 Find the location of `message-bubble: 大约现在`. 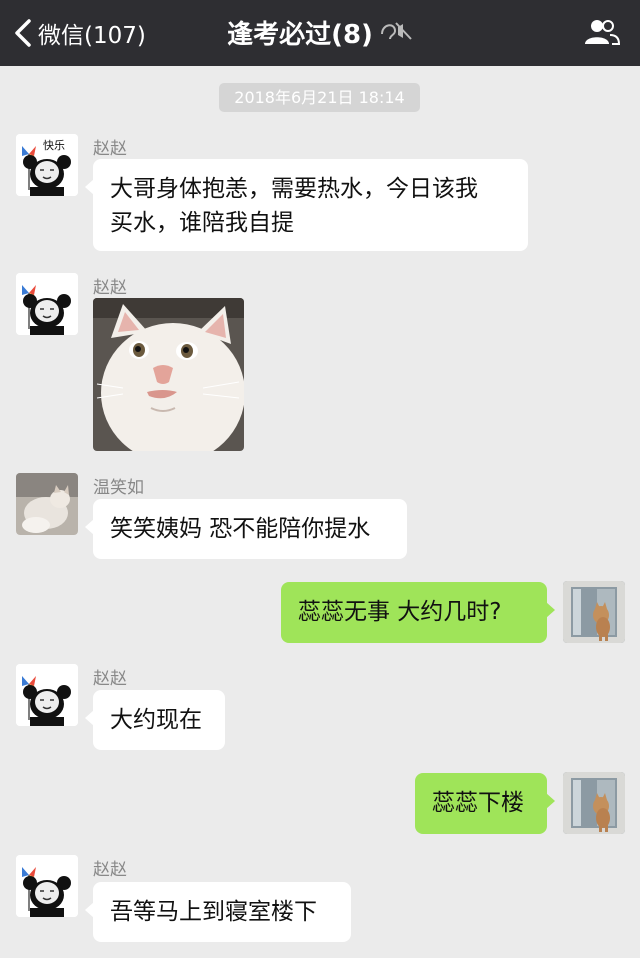

message-bubble: 大约现在 is located at coordinates (155, 720).